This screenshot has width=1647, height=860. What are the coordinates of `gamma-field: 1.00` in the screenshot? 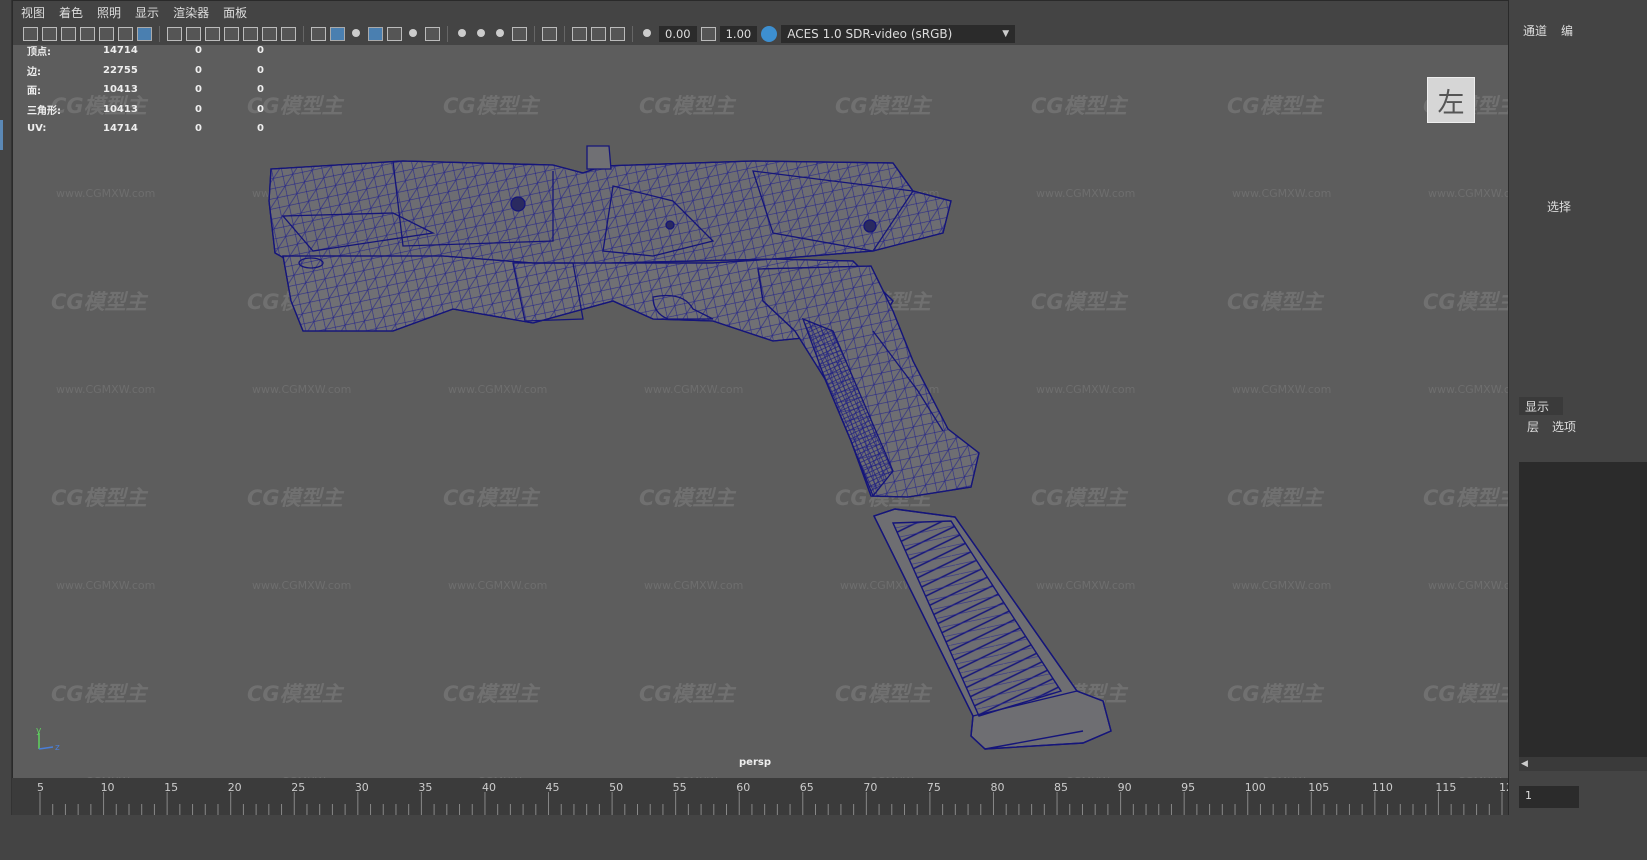 It's located at (738, 34).